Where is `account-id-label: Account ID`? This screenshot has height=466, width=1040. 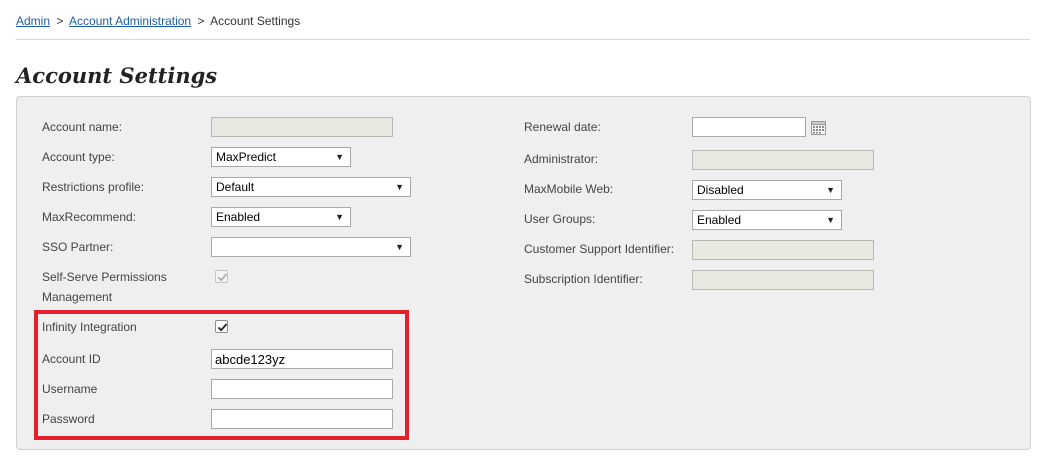
account-id-label: Account ID is located at coordinates (71, 359).